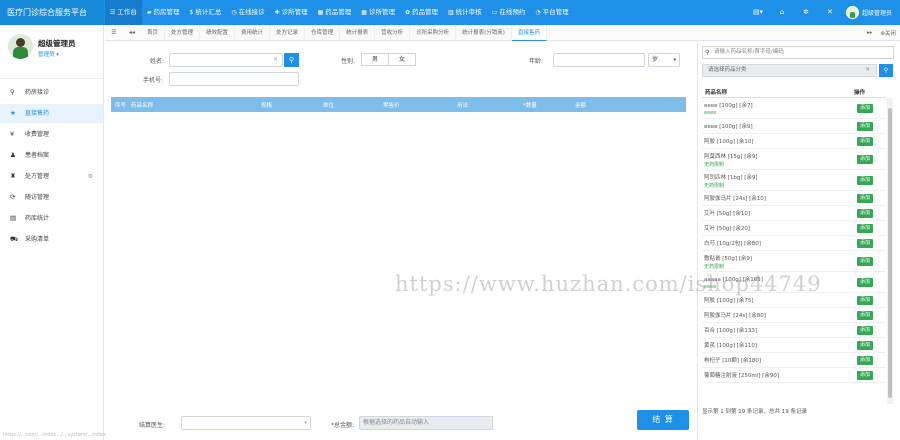 The height and width of the screenshot is (440, 900). What do you see at coordinates (246, 423) in the screenshot?
I see `doctor-select: ▾` at bounding box center [246, 423].